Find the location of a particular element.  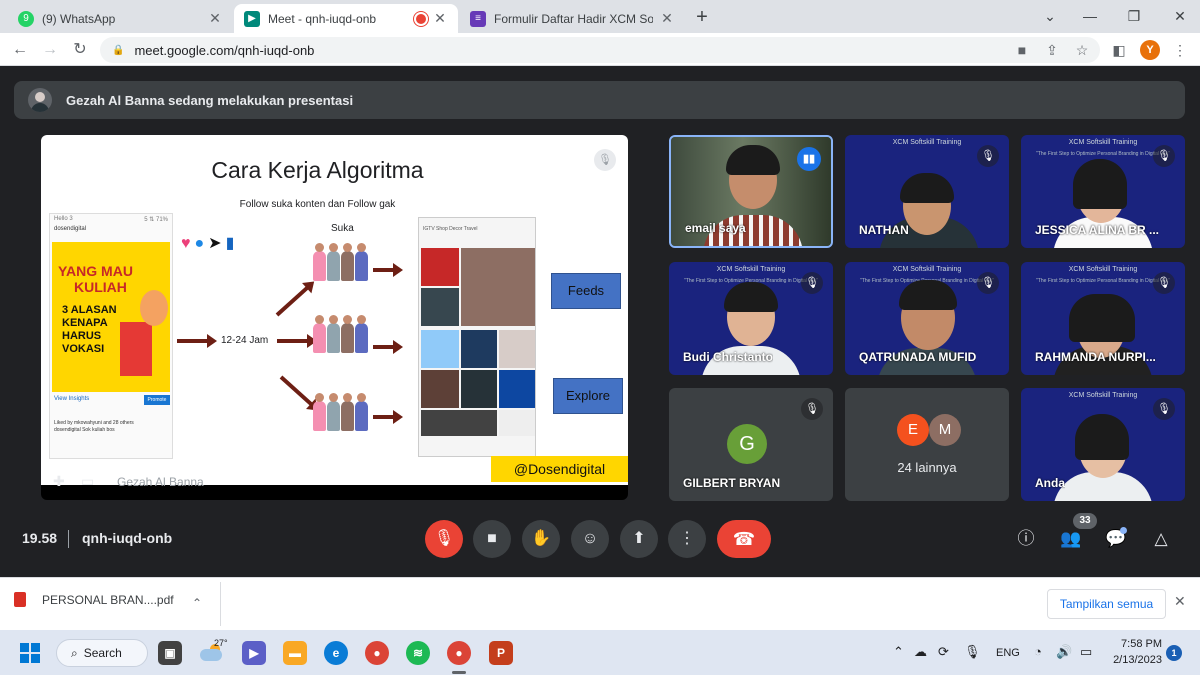

language-indicator: ENG is located at coordinates (1008, 653).